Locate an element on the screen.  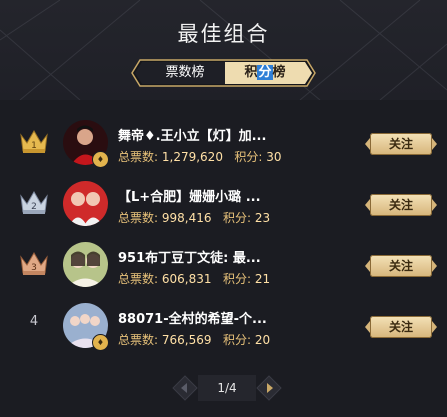
list-item: 2 【L+合肥】姗姗小璐 ... 总票数: 998,416 积分: 23 关注 is located at coordinates (223, 204).